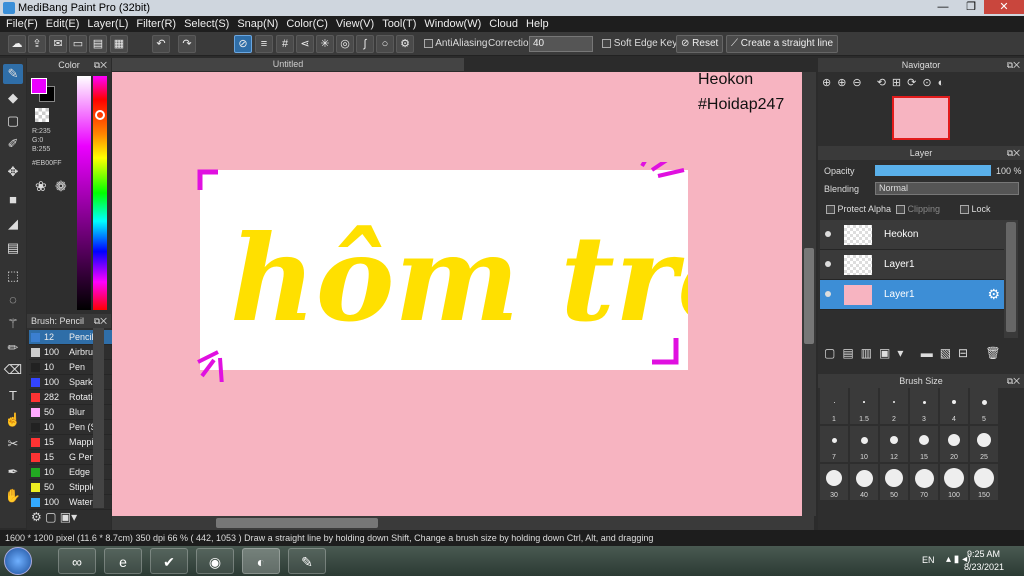 The image size is (1024, 576). I want to click on blending-dropdown: Normal, so click(947, 188).